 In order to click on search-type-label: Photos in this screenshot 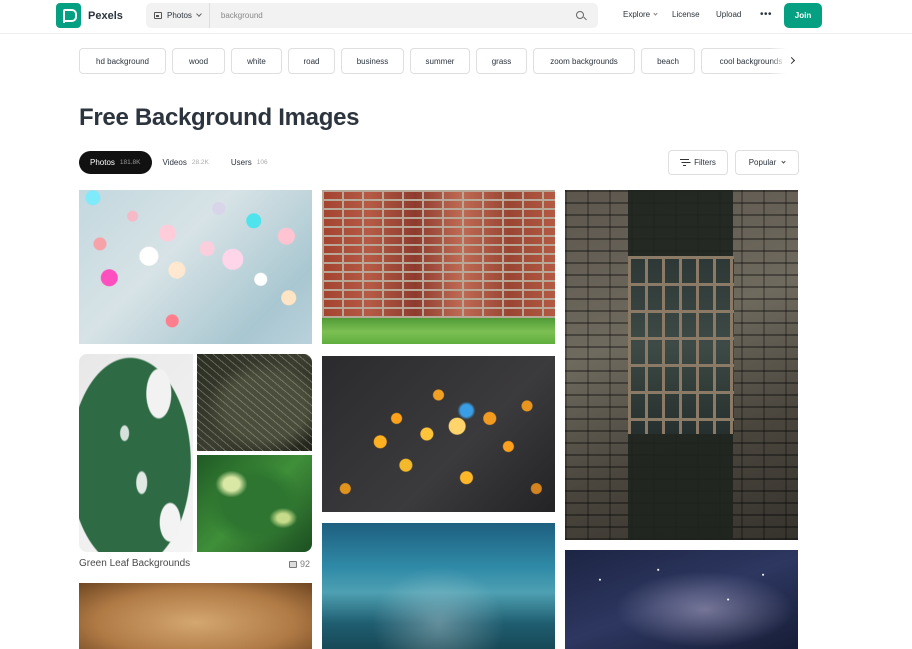, I will do `click(179, 15)`.